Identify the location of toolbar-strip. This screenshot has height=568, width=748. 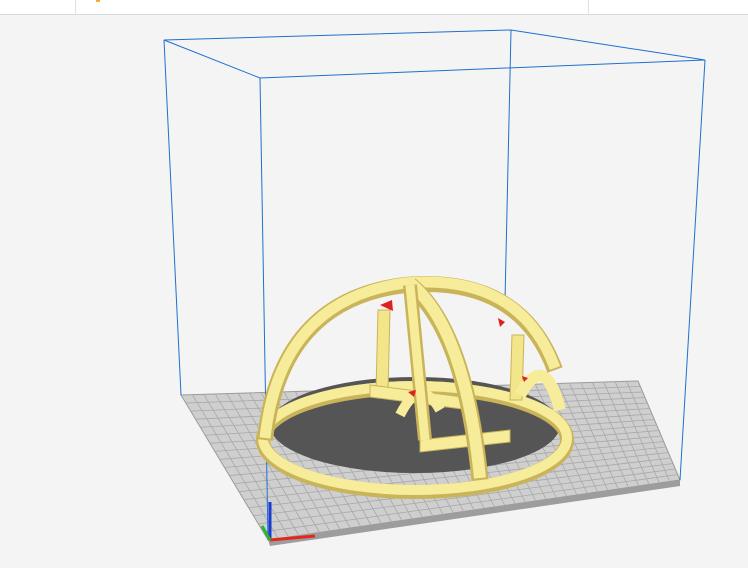
(374, 7).